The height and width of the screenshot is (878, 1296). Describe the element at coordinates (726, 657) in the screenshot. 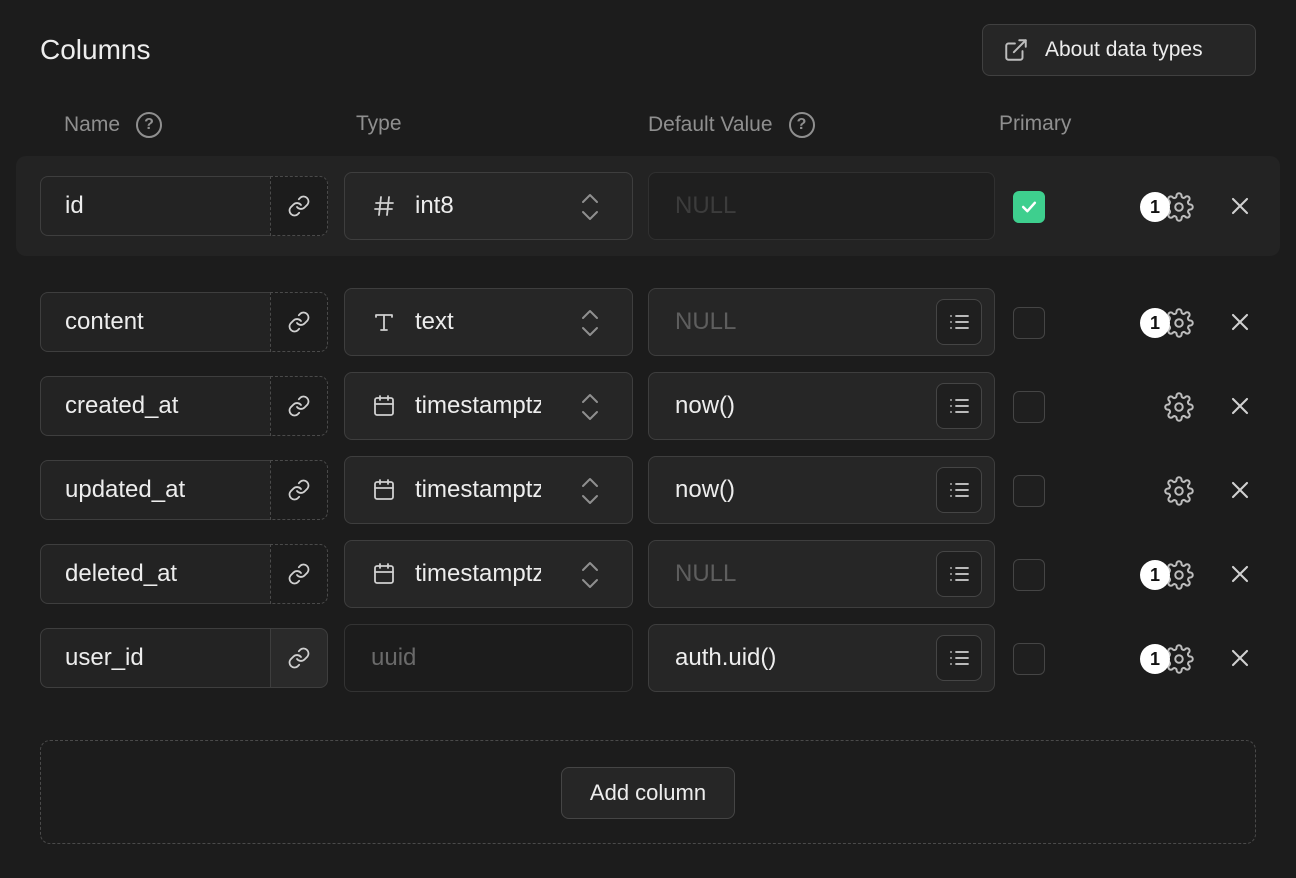

I see `default-value-text: auth.uid()` at that location.